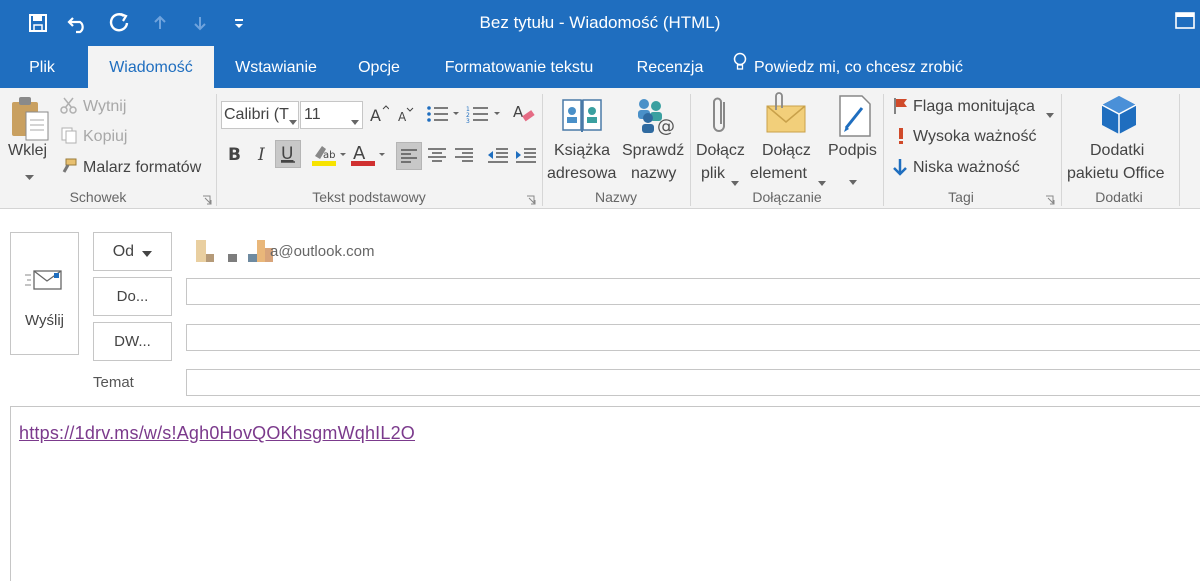 This screenshot has height=581, width=1200. What do you see at coordinates (260, 115) in the screenshot?
I see `font-name-field: Calibri (T` at bounding box center [260, 115].